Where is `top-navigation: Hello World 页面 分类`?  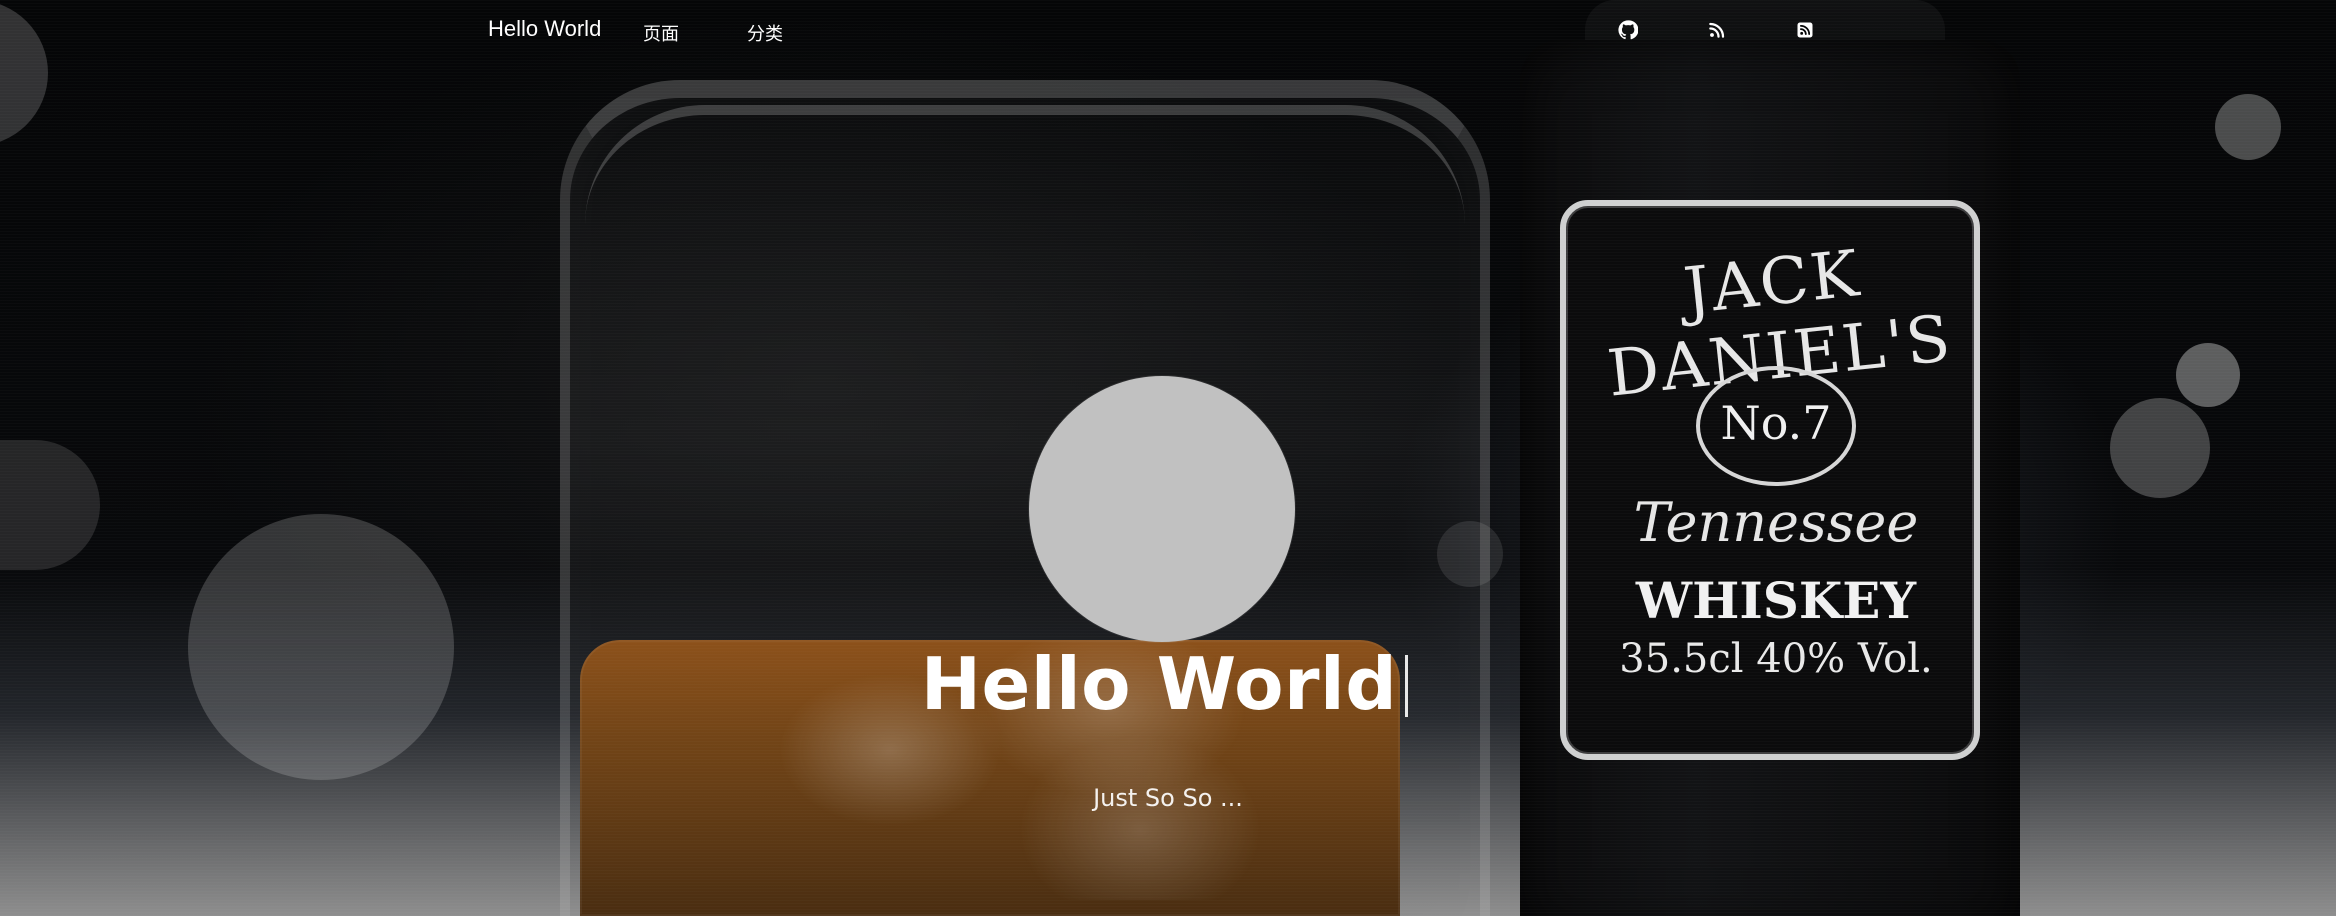
top-navigation: Hello World 页面 分类 is located at coordinates (1168, 32).